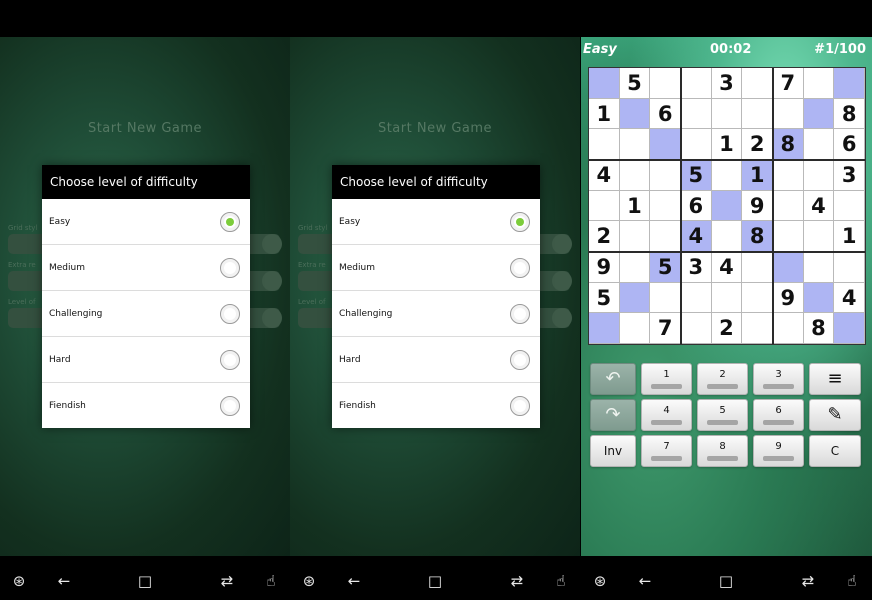 The height and width of the screenshot is (600, 872). What do you see at coordinates (778, 451) in the screenshot?
I see `digit-9-button: 9` at bounding box center [778, 451].